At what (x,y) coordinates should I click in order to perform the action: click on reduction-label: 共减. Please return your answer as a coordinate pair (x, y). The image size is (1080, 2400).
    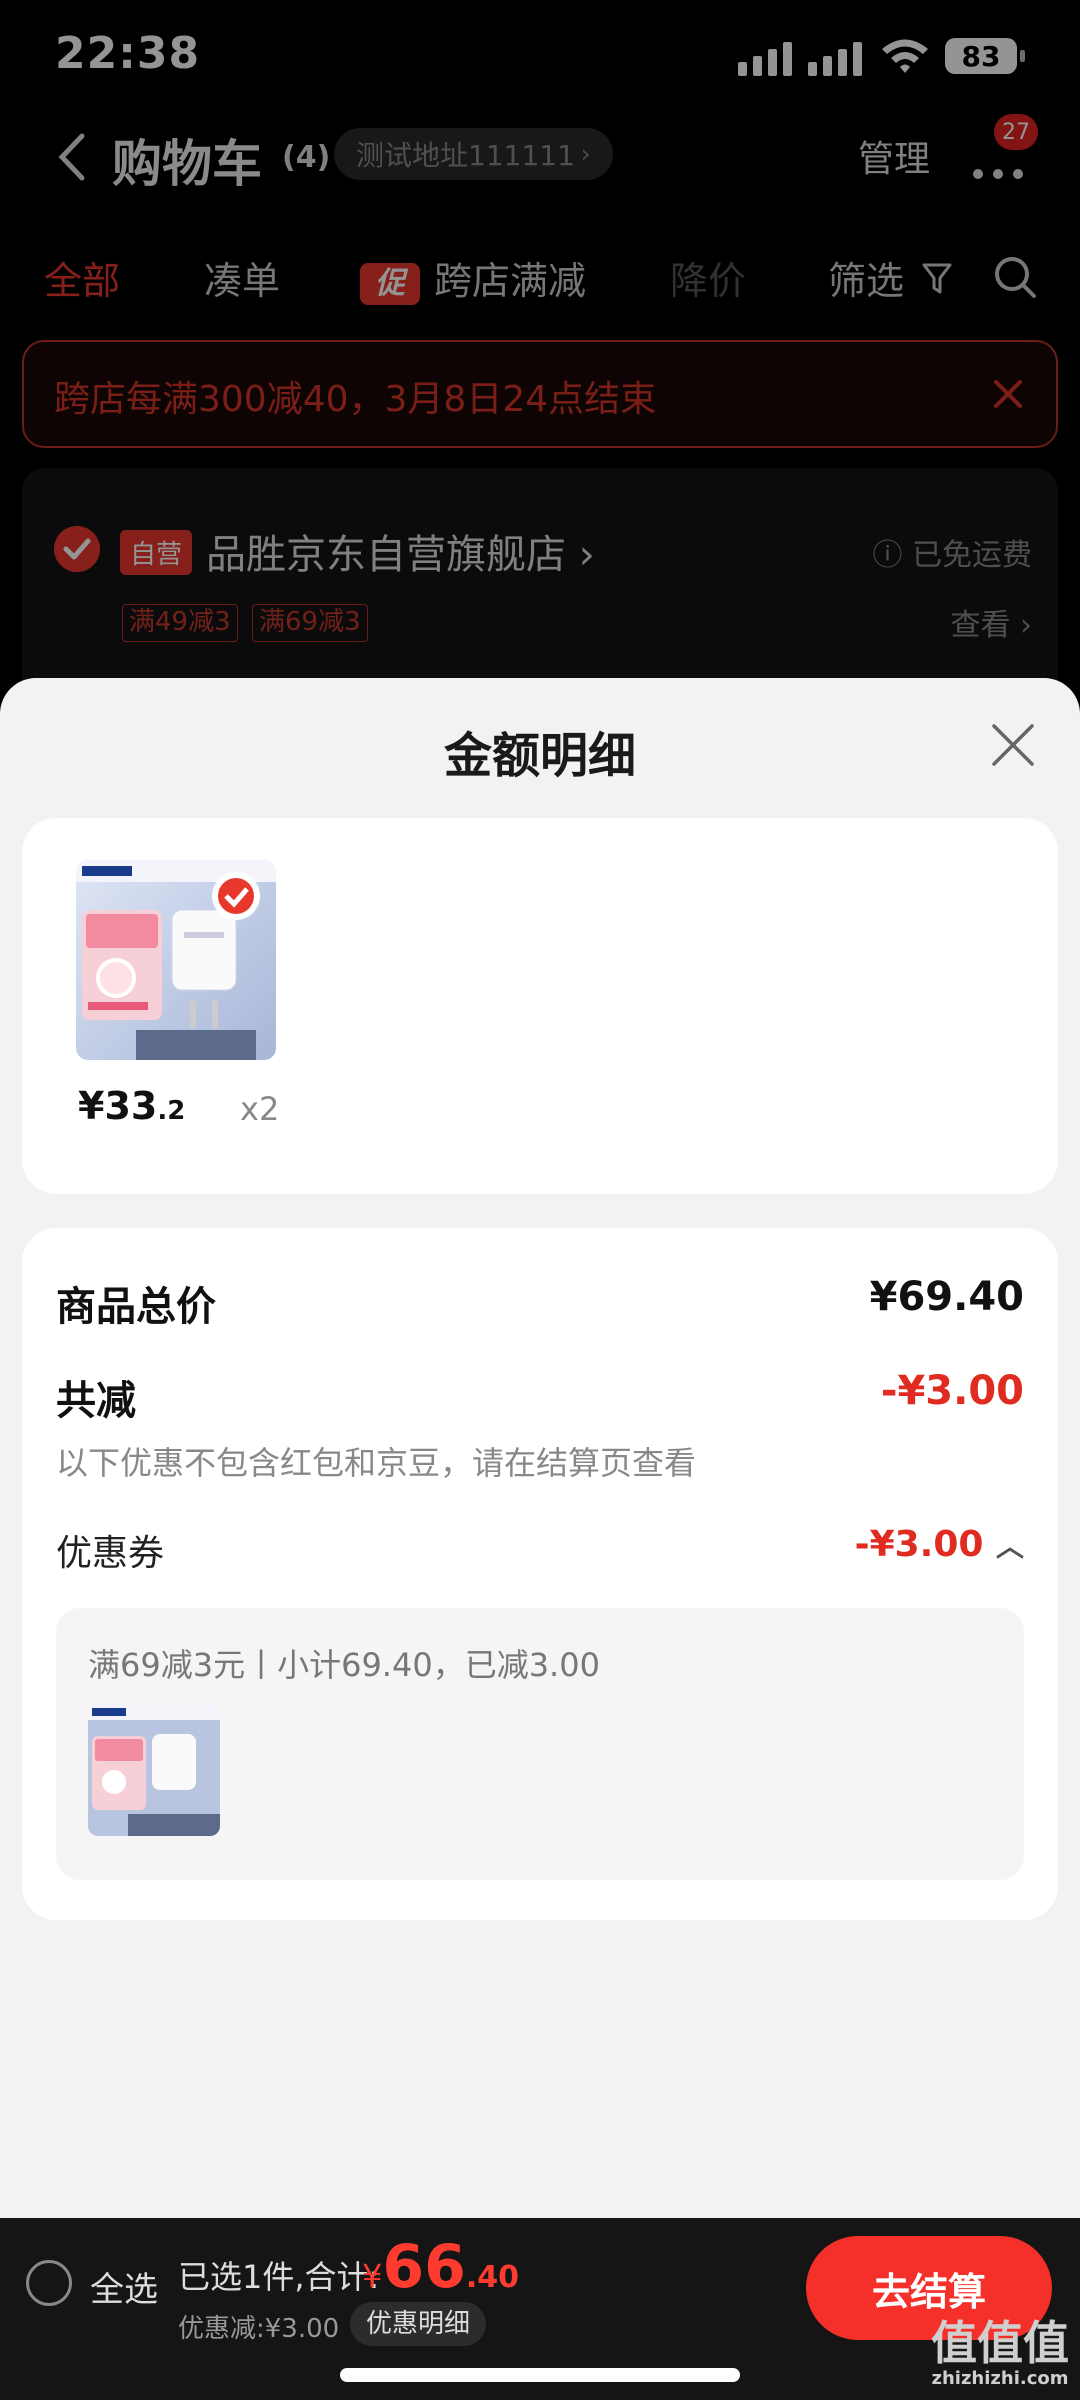
    Looking at the image, I should click on (96, 1401).